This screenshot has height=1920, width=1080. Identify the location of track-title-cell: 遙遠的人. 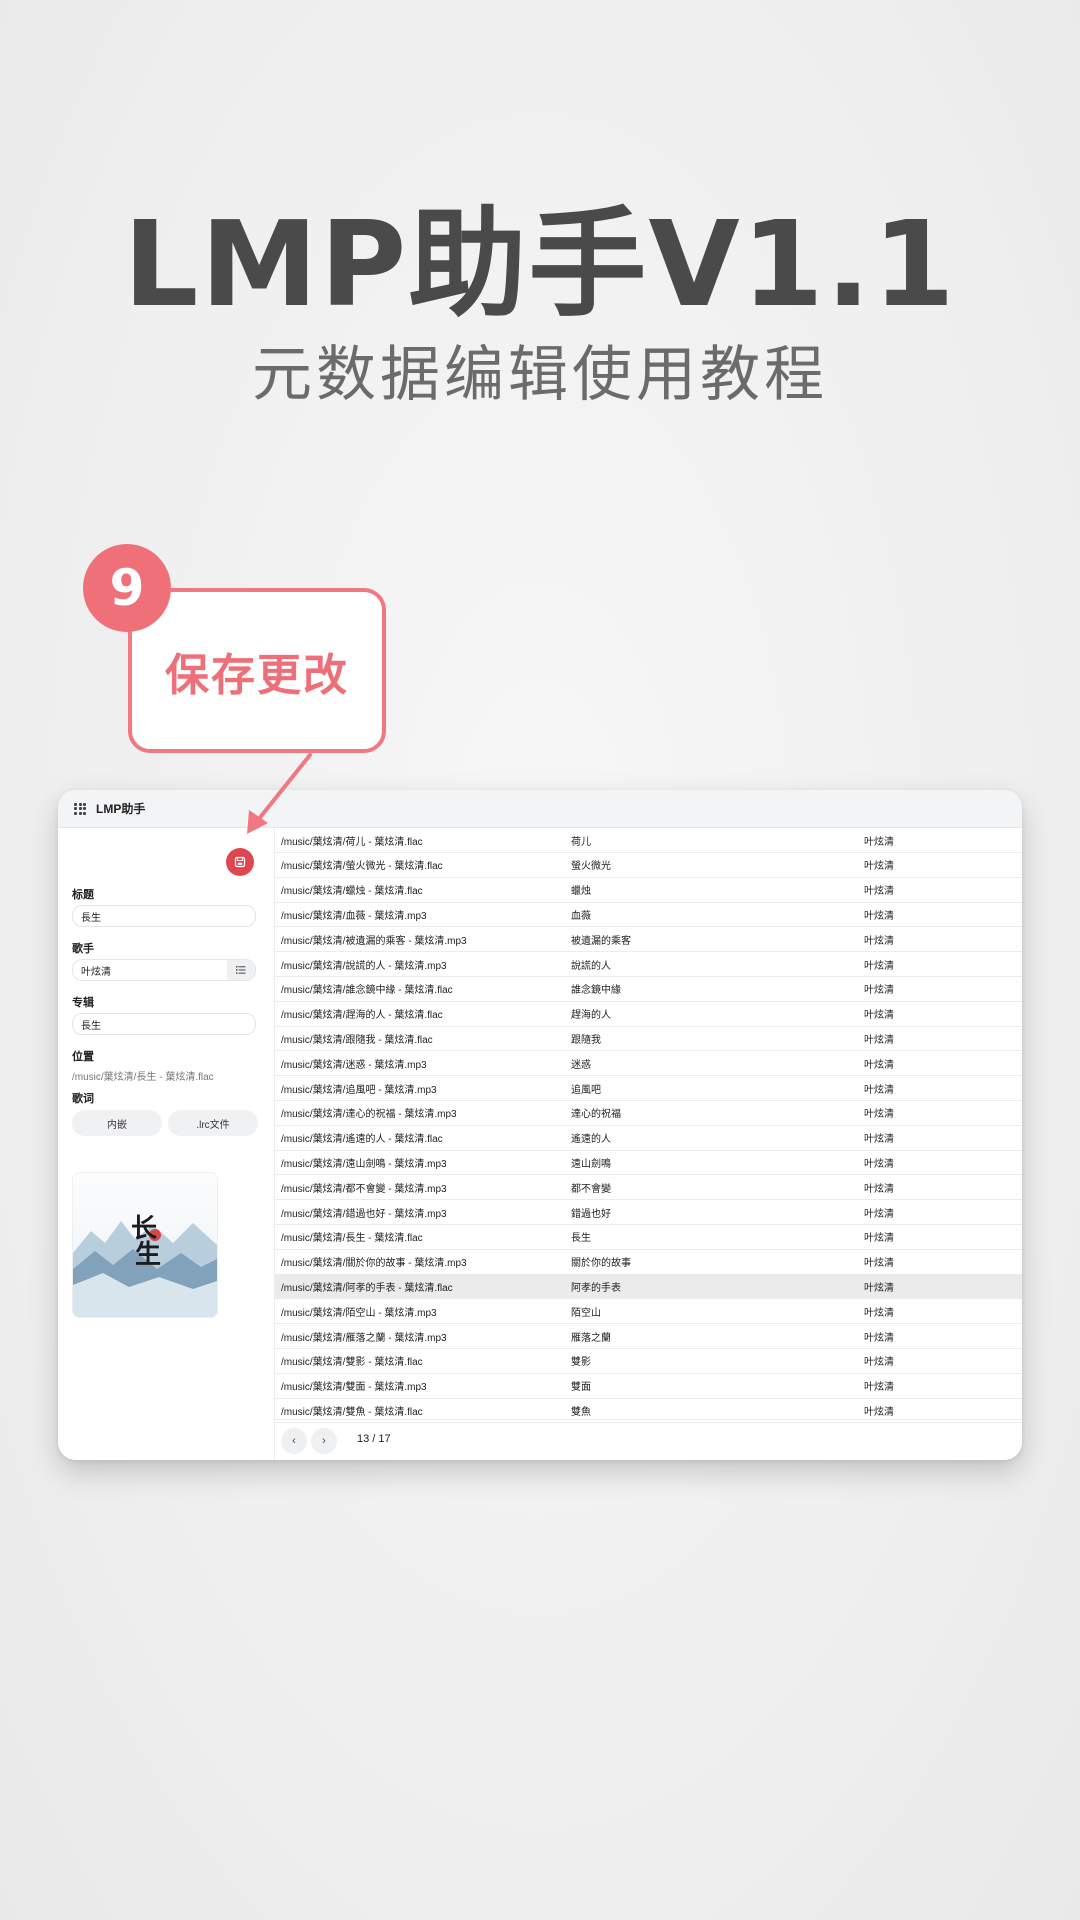
(591, 1140).